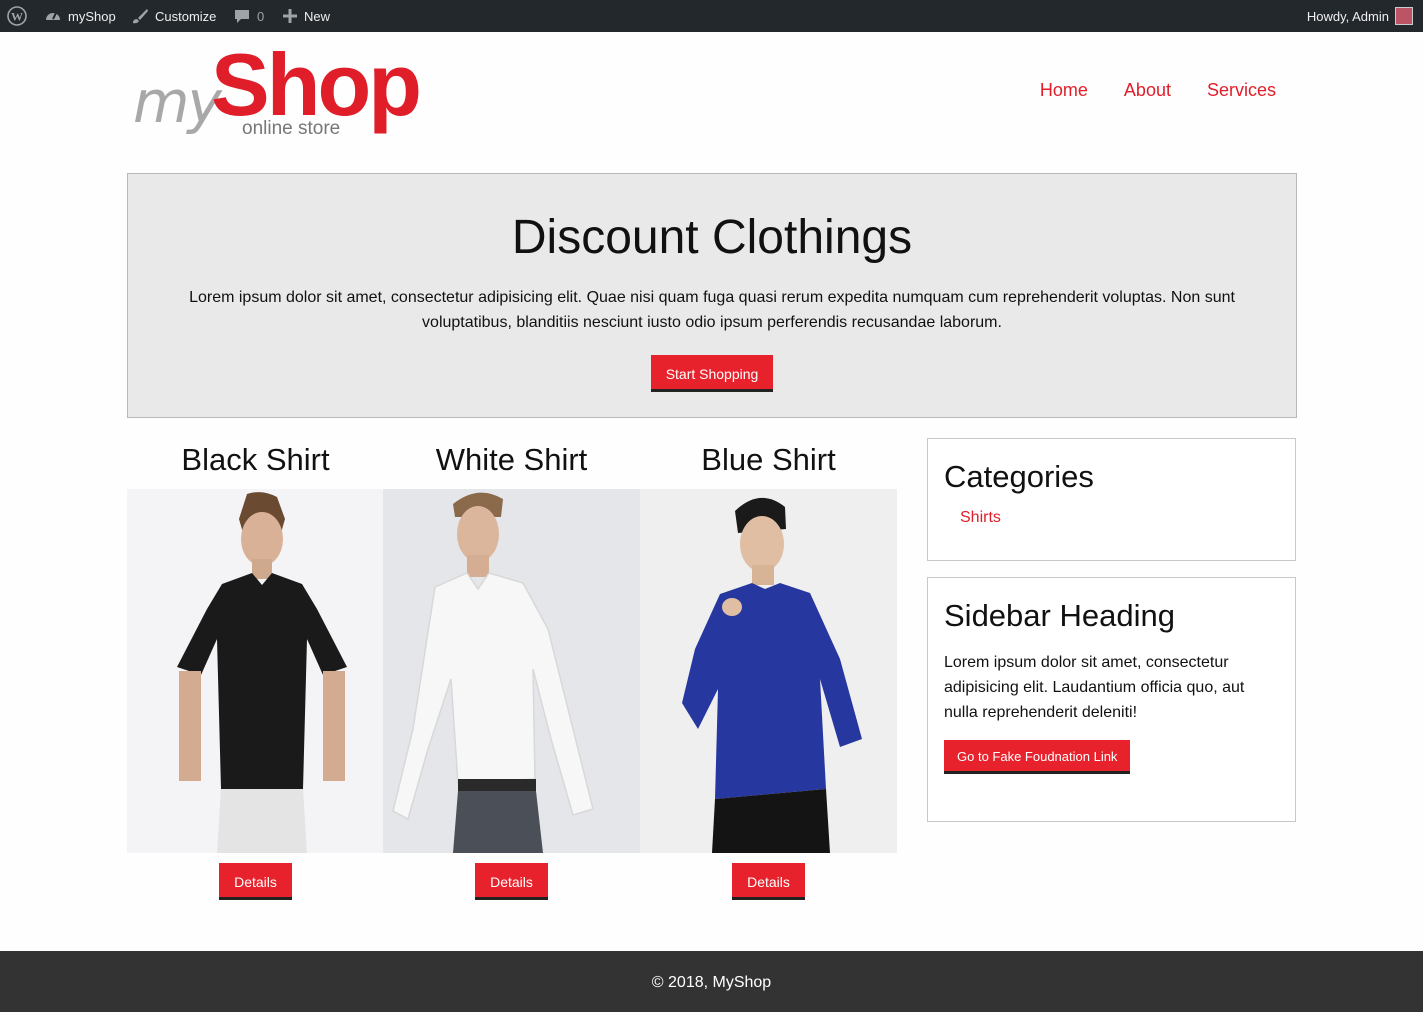  I want to click on sidebar-heading: Sidebar Heading, so click(1059, 615).